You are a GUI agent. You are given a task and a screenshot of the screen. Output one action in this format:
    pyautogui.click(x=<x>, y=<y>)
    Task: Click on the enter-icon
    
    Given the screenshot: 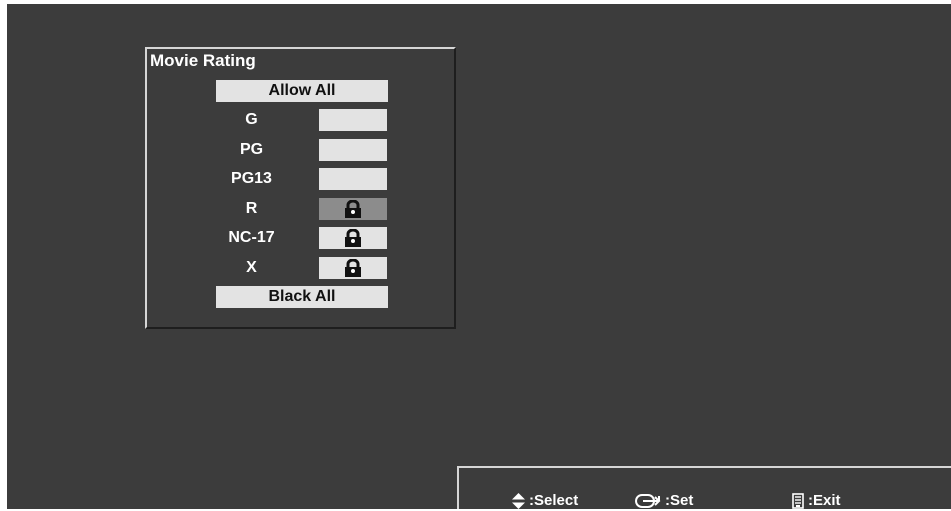 What is the action you would take?
    pyautogui.click(x=648, y=501)
    